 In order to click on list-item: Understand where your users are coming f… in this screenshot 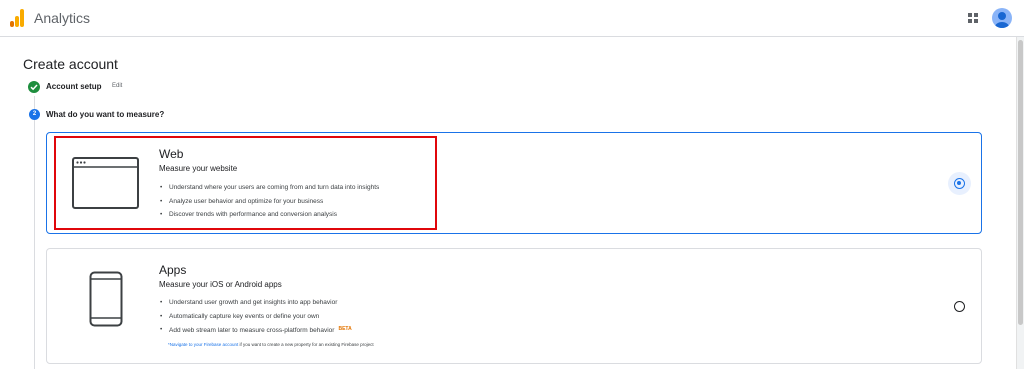, I will do `click(269, 188)`.